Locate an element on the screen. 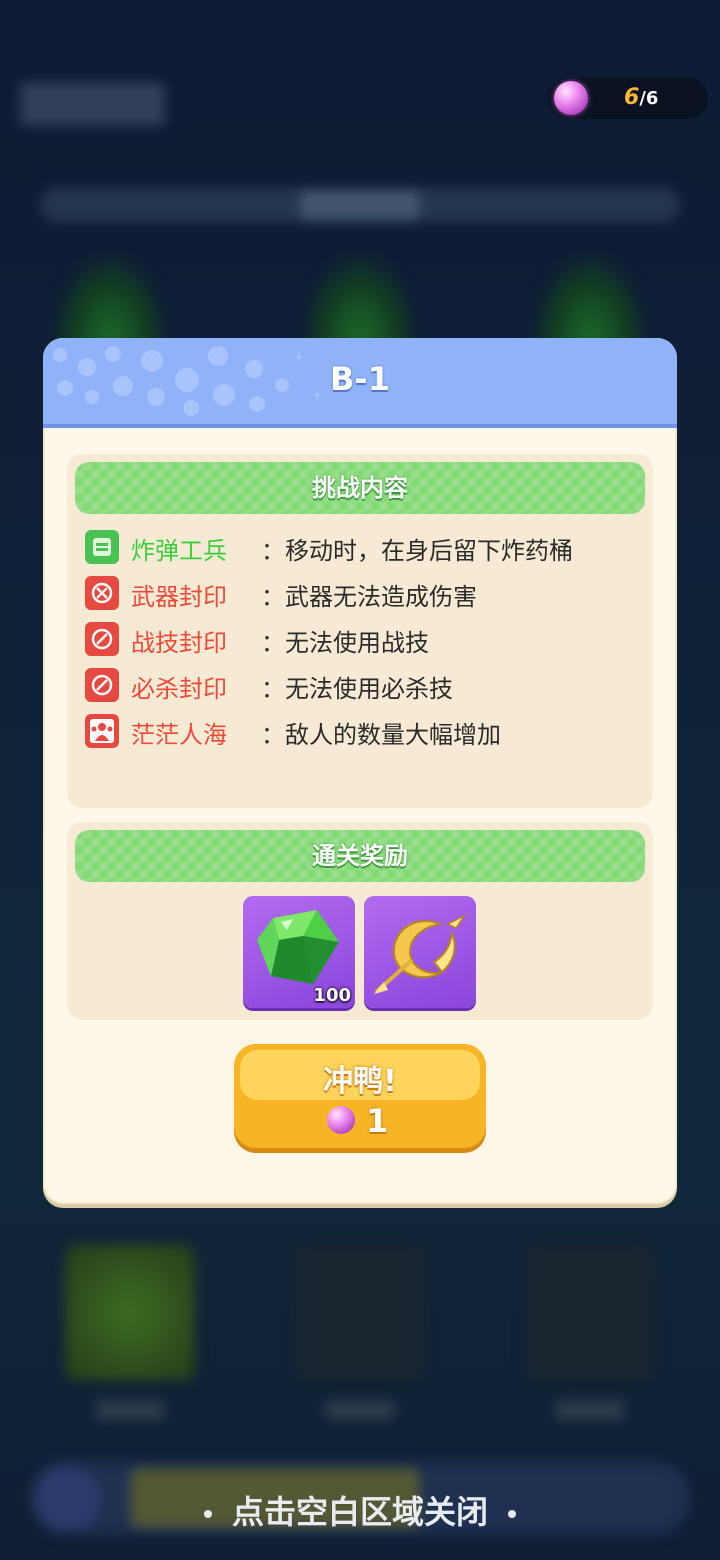 This screenshot has width=720, height=1560. weapon-seal-icon is located at coordinates (102, 593).